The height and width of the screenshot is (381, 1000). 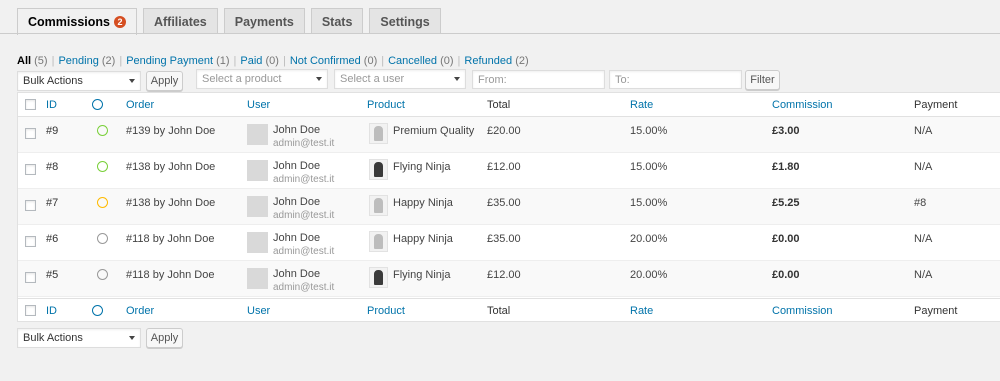 I want to click on apply-button-bottom: Apply, so click(x=164, y=338).